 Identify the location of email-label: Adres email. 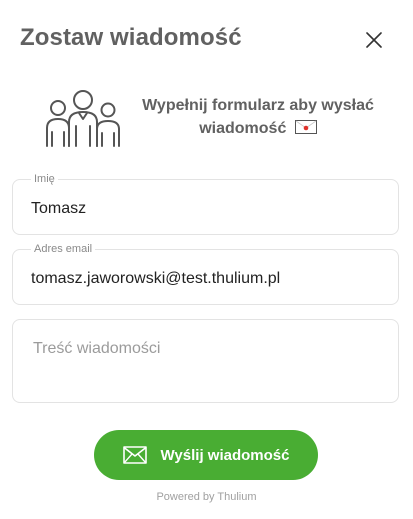
(63, 249).